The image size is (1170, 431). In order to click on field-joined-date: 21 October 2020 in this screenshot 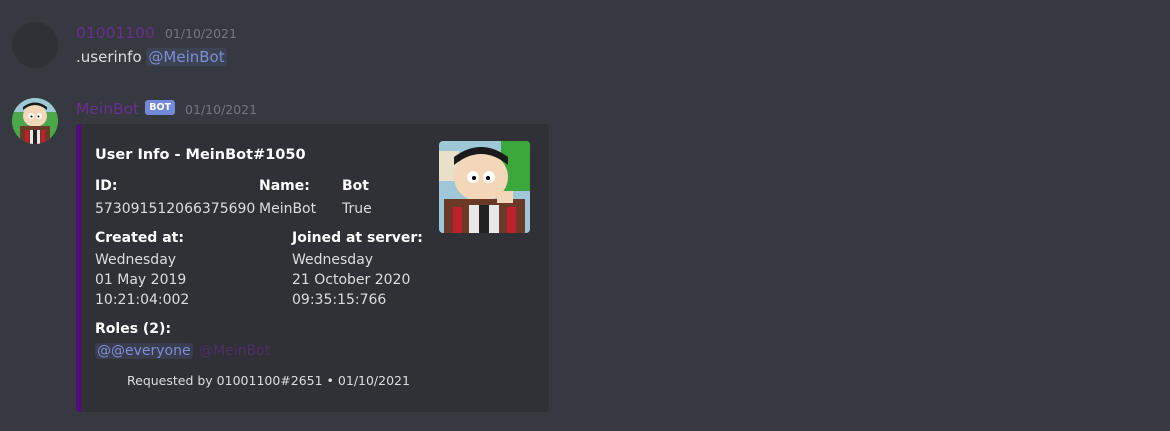, I will do `click(351, 280)`.